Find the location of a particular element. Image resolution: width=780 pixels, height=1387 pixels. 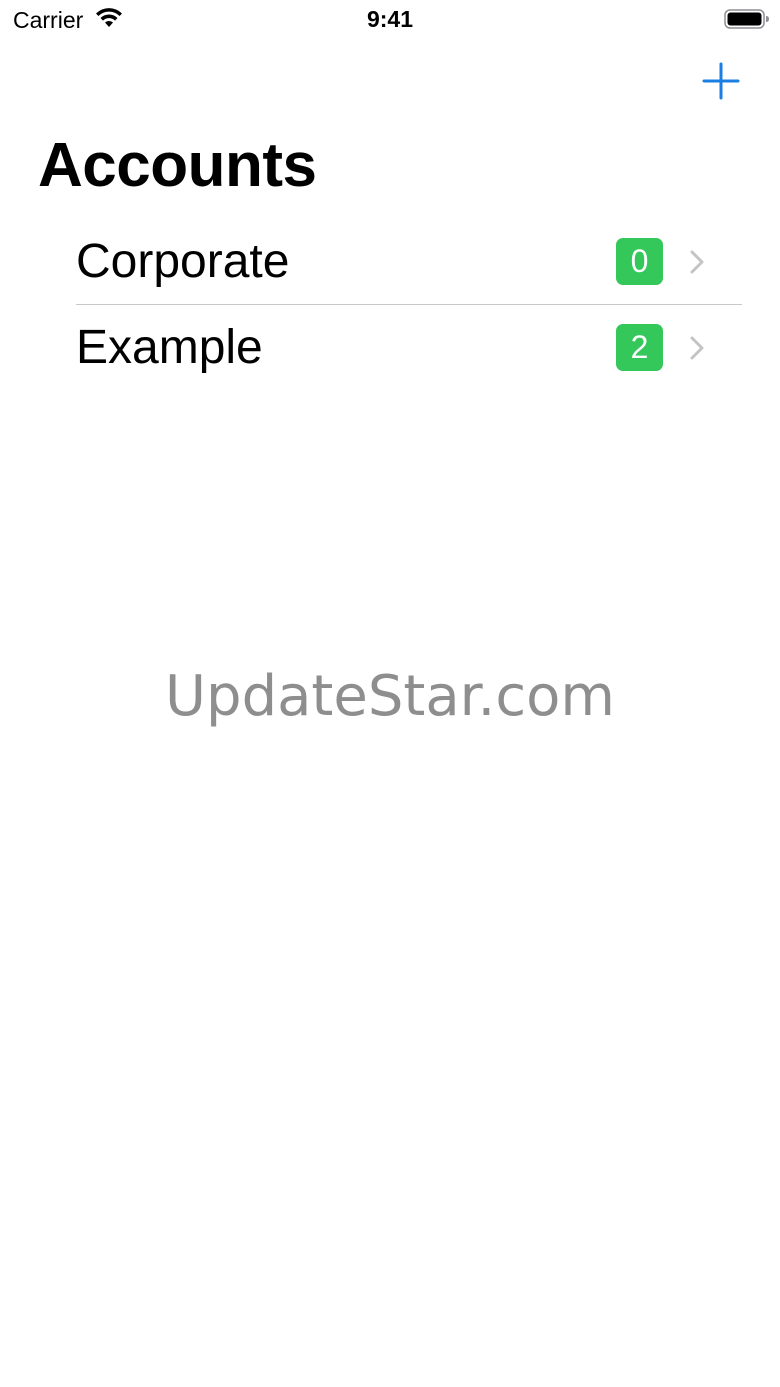

list-item-example: Example 2 is located at coordinates (390, 348).